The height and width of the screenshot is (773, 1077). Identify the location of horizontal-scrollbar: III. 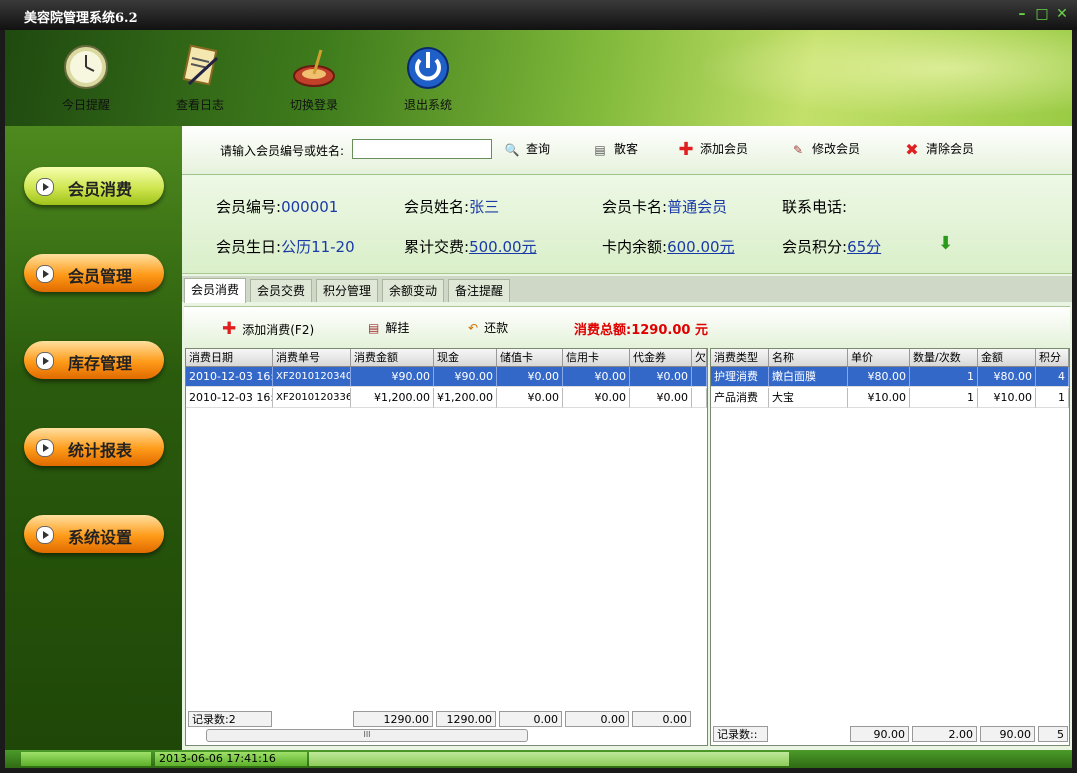
(367, 735).